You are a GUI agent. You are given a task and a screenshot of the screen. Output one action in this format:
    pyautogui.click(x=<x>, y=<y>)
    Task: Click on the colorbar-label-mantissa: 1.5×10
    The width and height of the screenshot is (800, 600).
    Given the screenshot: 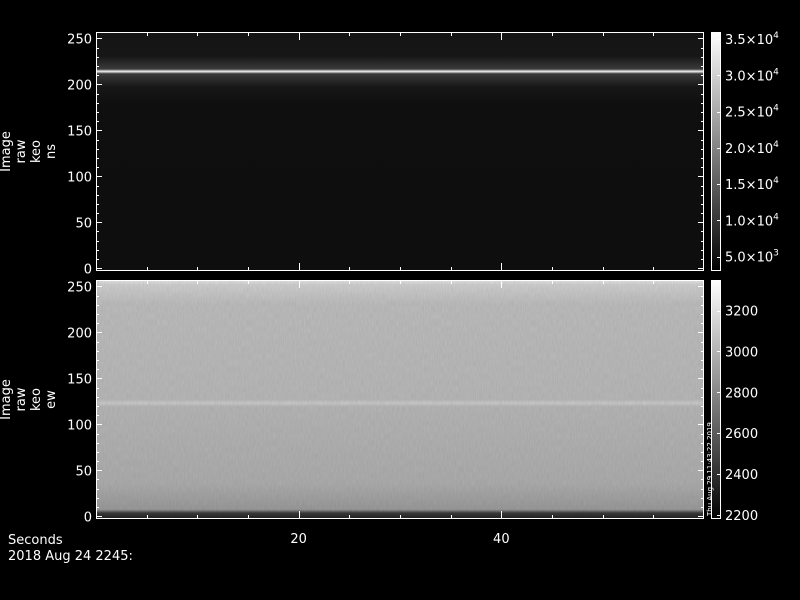 What is the action you would take?
    pyautogui.click(x=749, y=185)
    